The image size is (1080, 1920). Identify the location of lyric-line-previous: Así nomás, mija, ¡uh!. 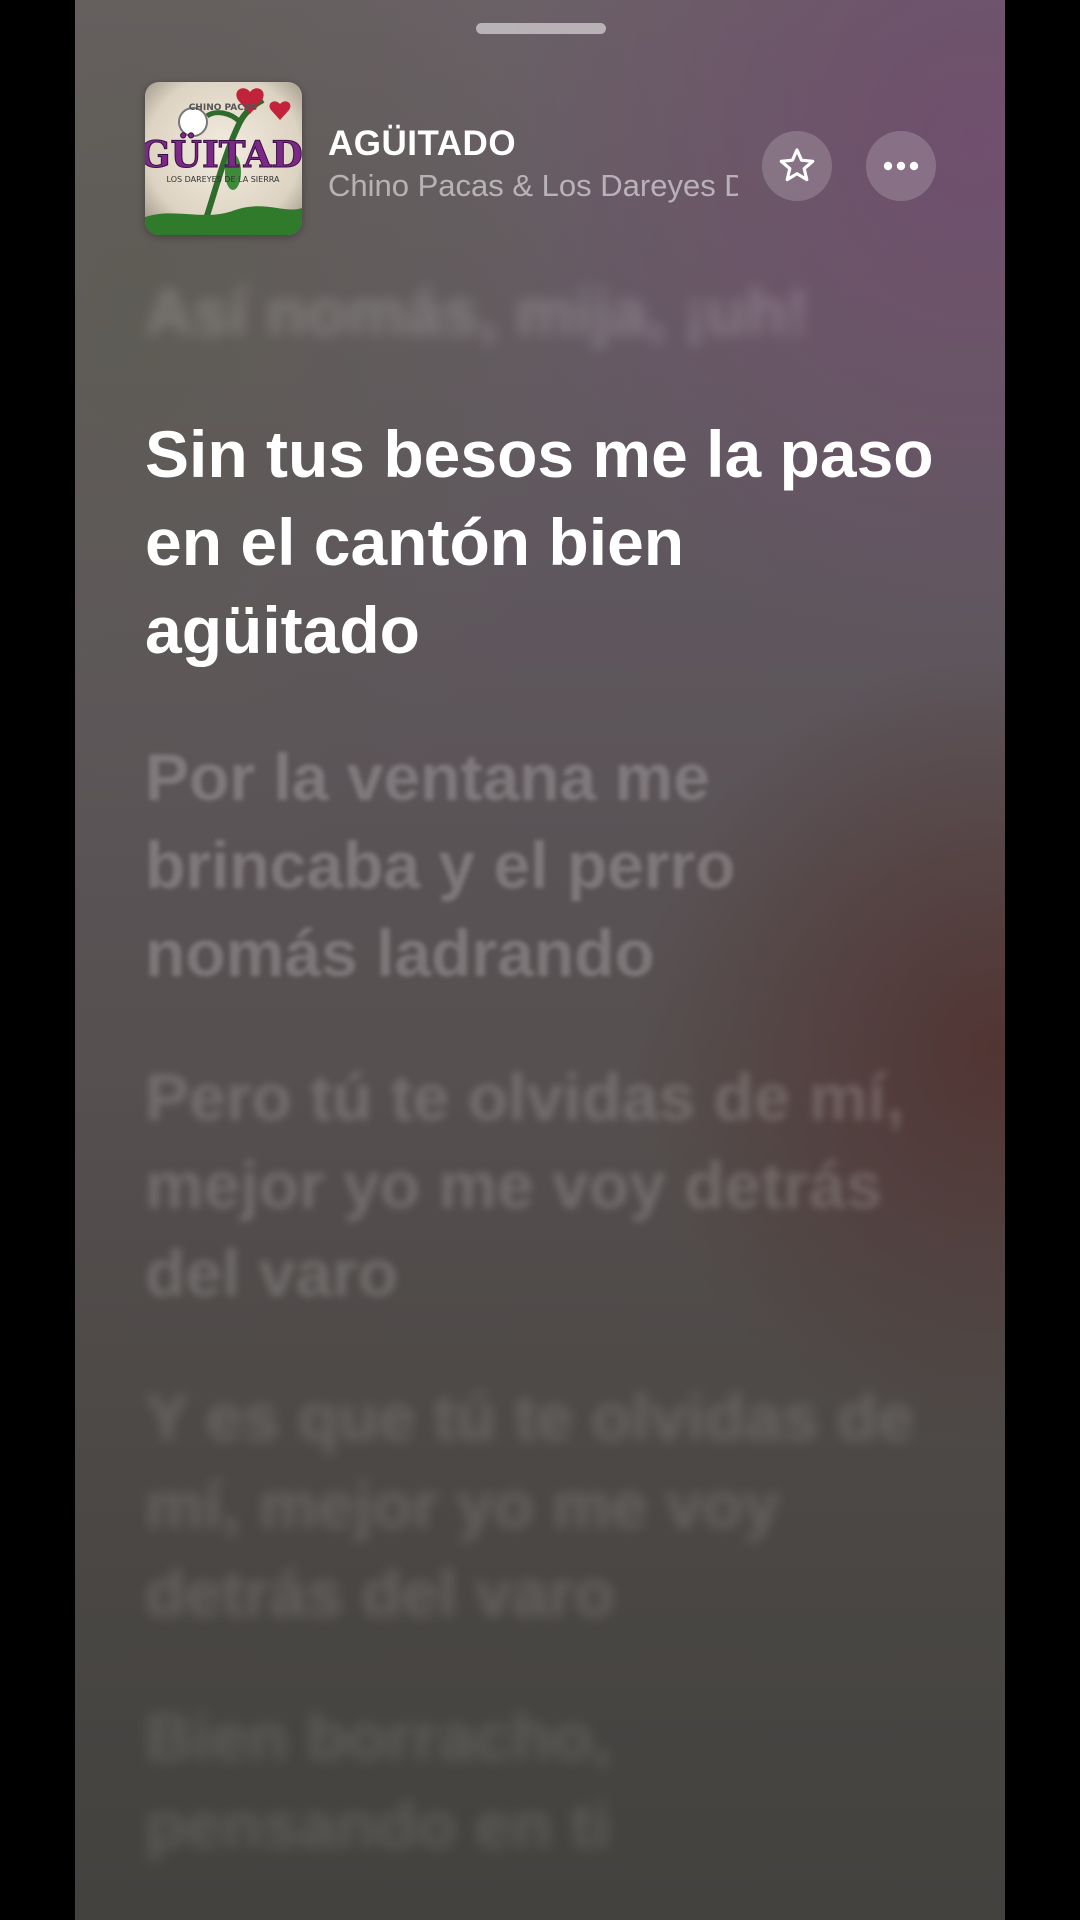
(540, 312).